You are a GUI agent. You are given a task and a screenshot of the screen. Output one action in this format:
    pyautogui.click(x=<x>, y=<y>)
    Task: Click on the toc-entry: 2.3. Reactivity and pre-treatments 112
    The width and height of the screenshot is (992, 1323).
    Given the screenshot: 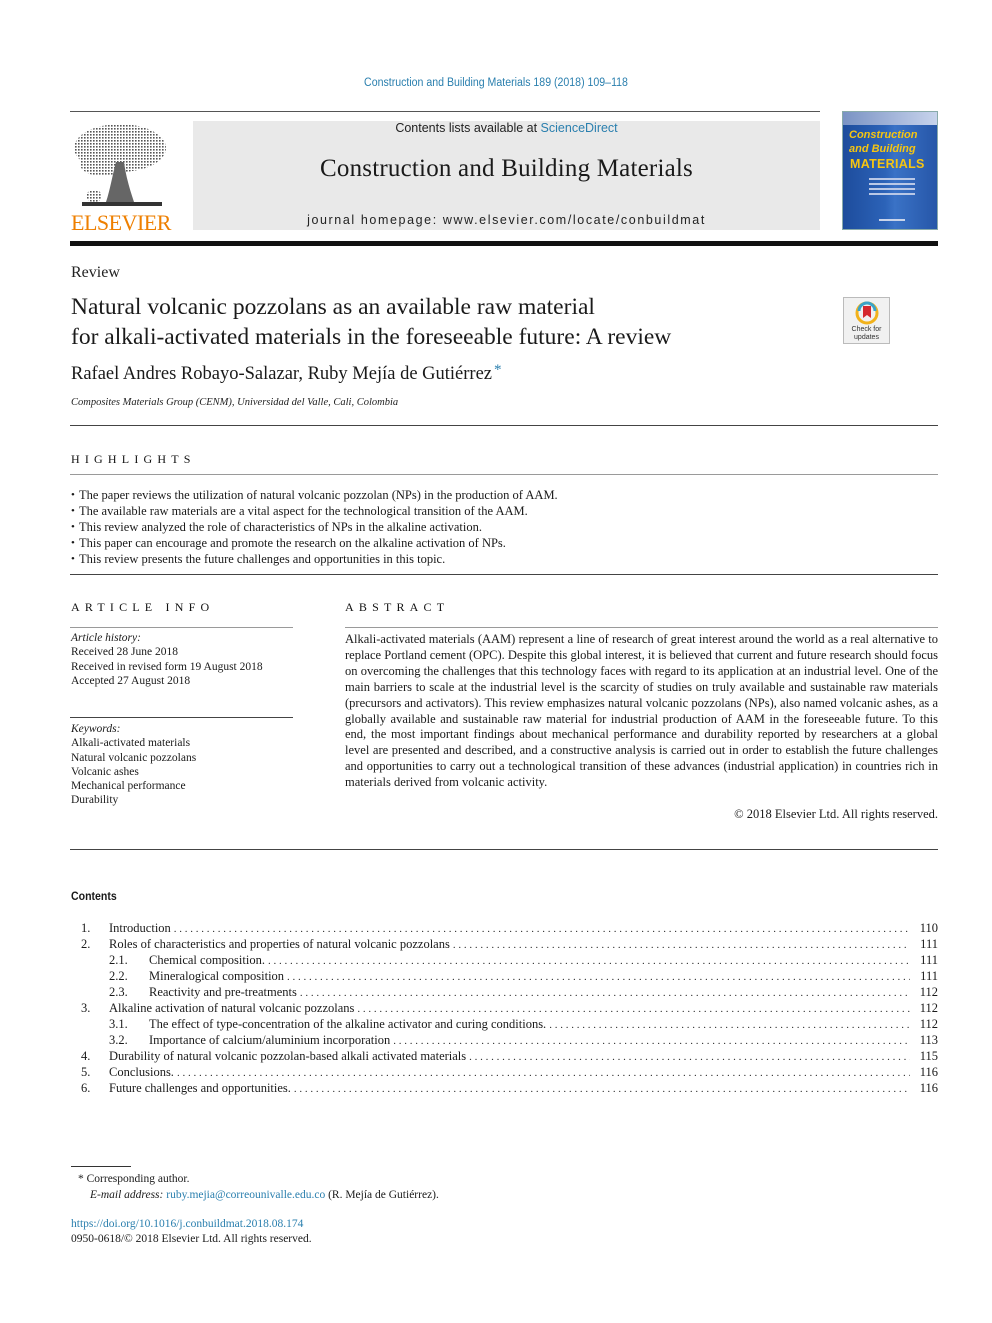 What is the action you would take?
    pyautogui.click(x=504, y=992)
    